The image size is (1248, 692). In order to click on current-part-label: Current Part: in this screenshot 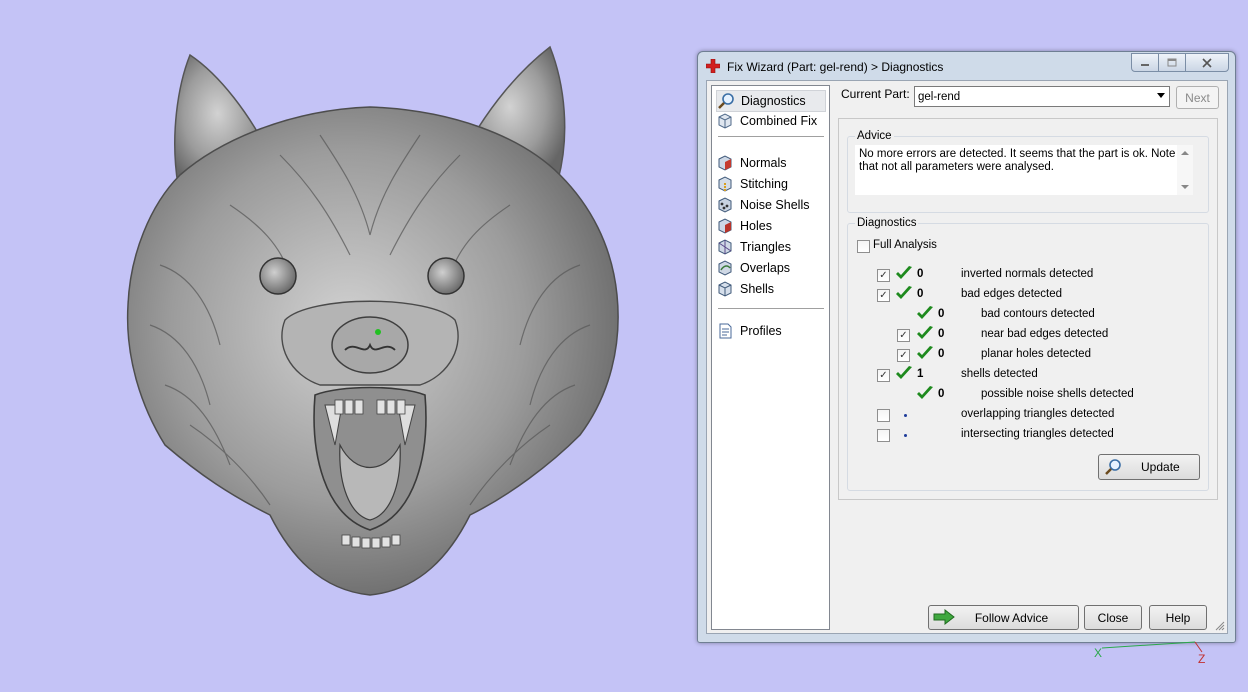, I will do `click(875, 94)`.